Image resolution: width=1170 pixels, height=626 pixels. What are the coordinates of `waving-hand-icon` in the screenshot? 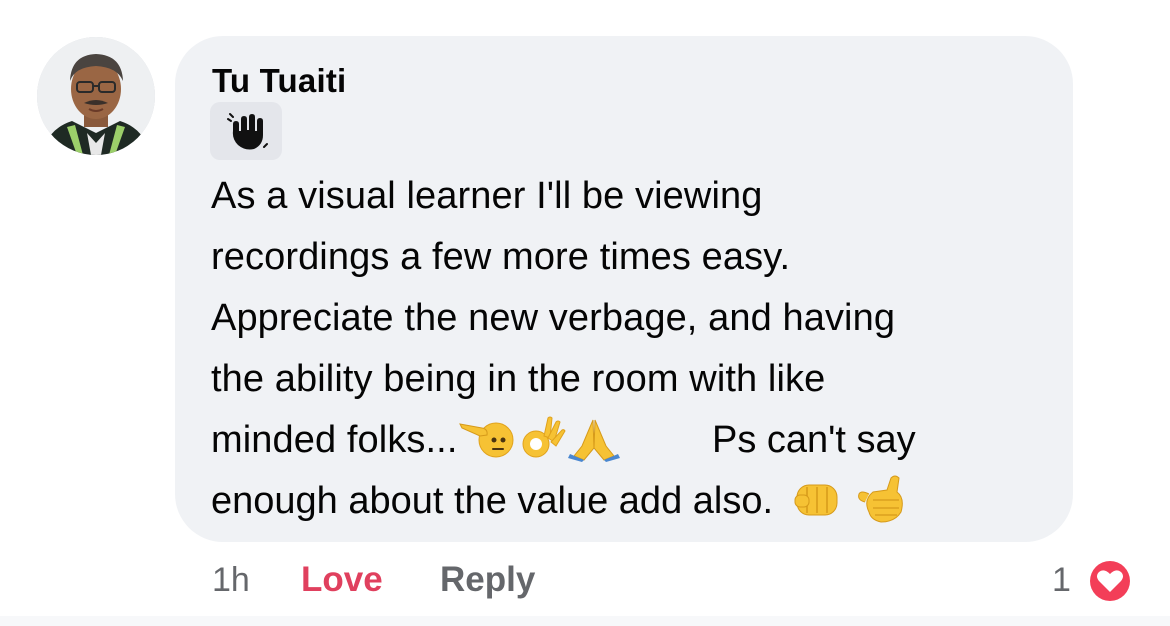 It's located at (247, 131).